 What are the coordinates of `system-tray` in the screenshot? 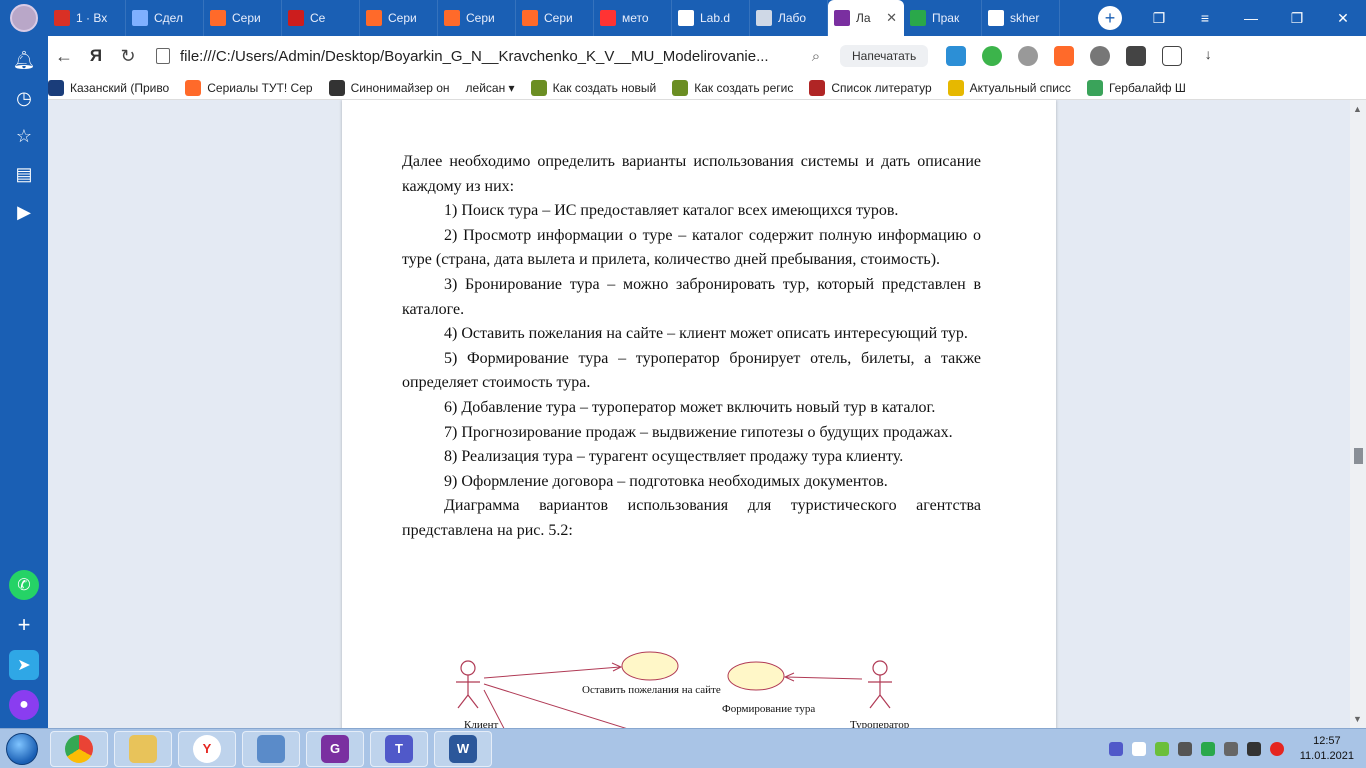 It's located at (1196, 748).